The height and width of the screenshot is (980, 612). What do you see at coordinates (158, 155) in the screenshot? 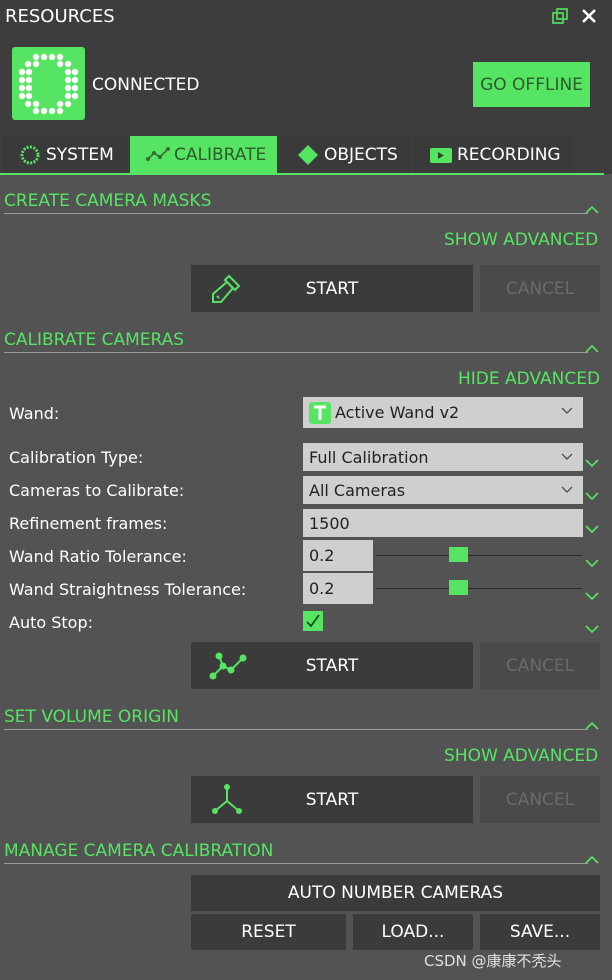
I see `calibrate-icon` at bounding box center [158, 155].